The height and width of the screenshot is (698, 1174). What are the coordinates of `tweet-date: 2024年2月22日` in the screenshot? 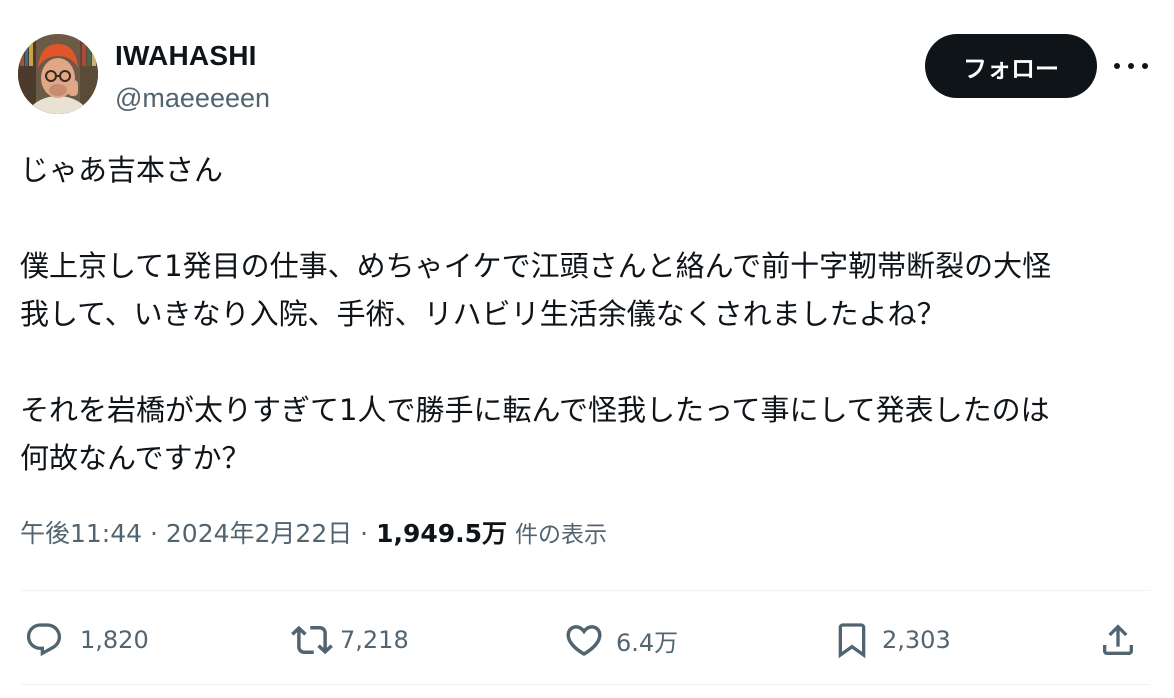 It's located at (259, 533).